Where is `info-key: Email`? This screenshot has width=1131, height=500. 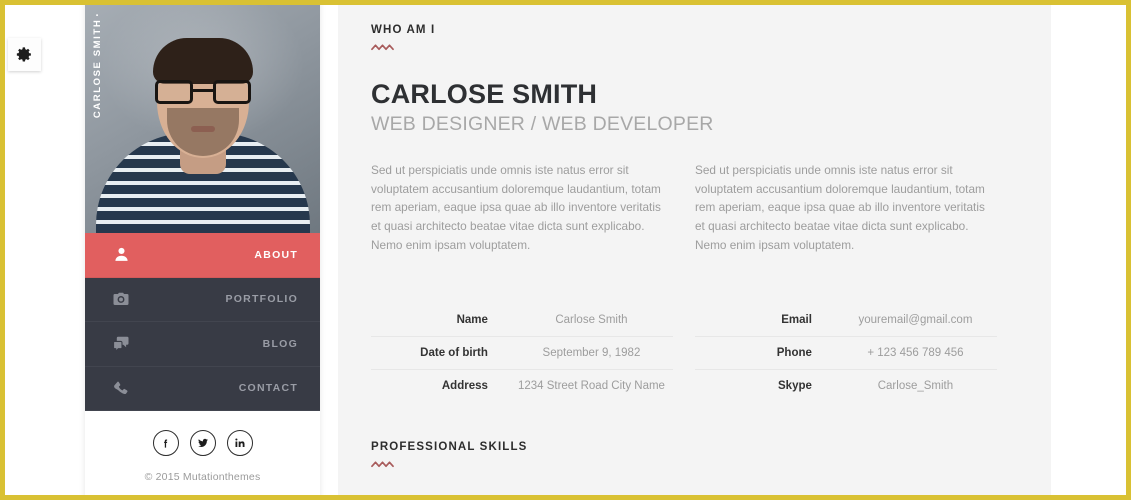
info-key: Email is located at coordinates (796, 320).